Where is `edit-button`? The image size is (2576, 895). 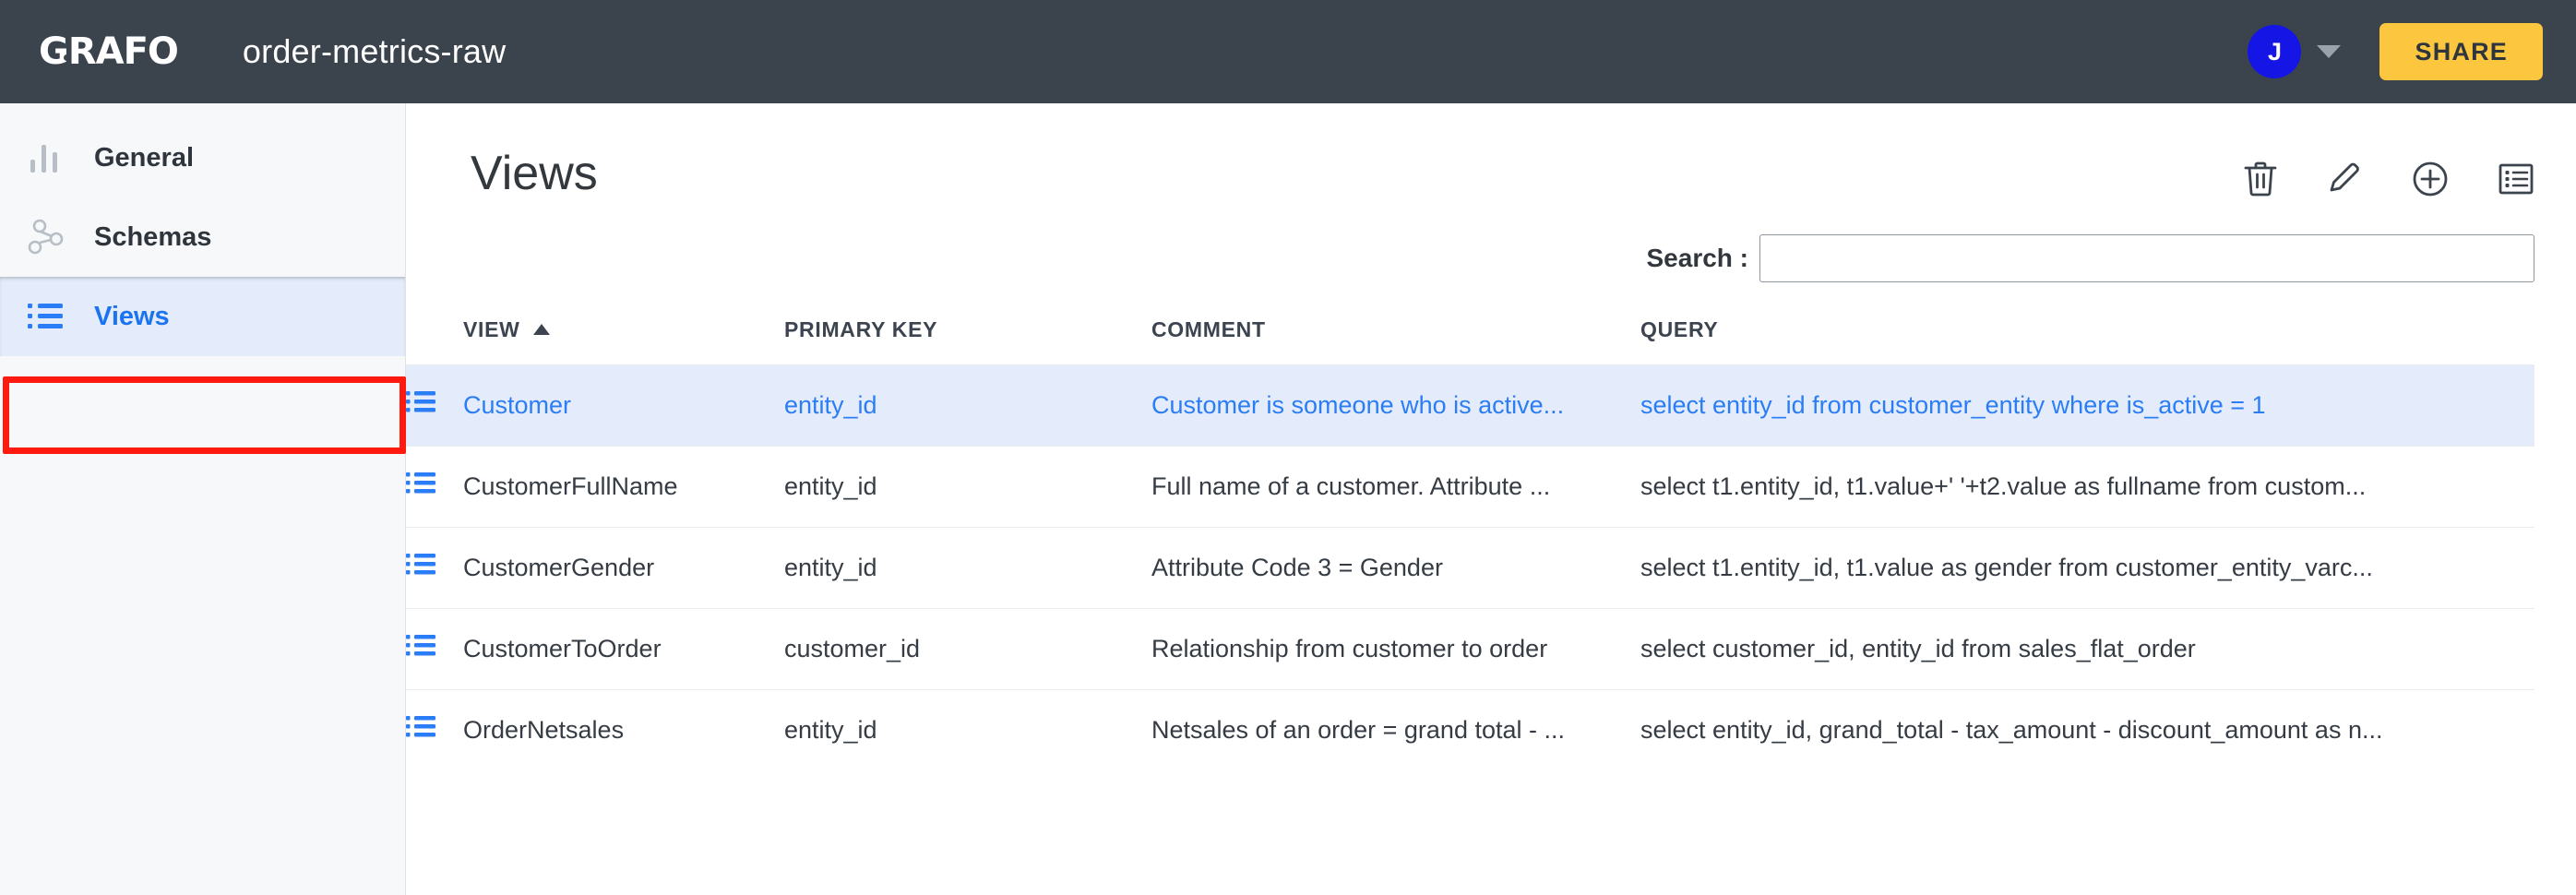
edit-button is located at coordinates (2345, 179).